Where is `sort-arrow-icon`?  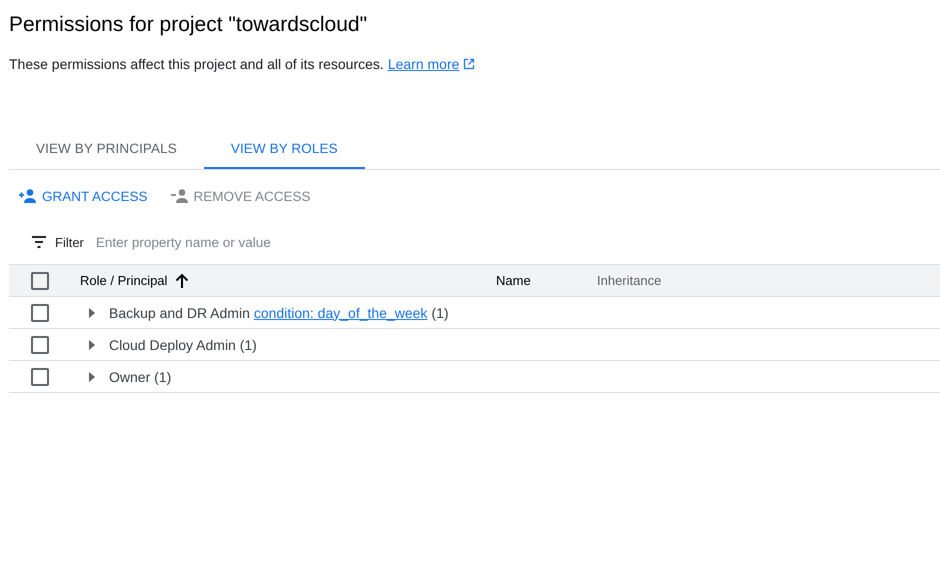
sort-arrow-icon is located at coordinates (182, 280).